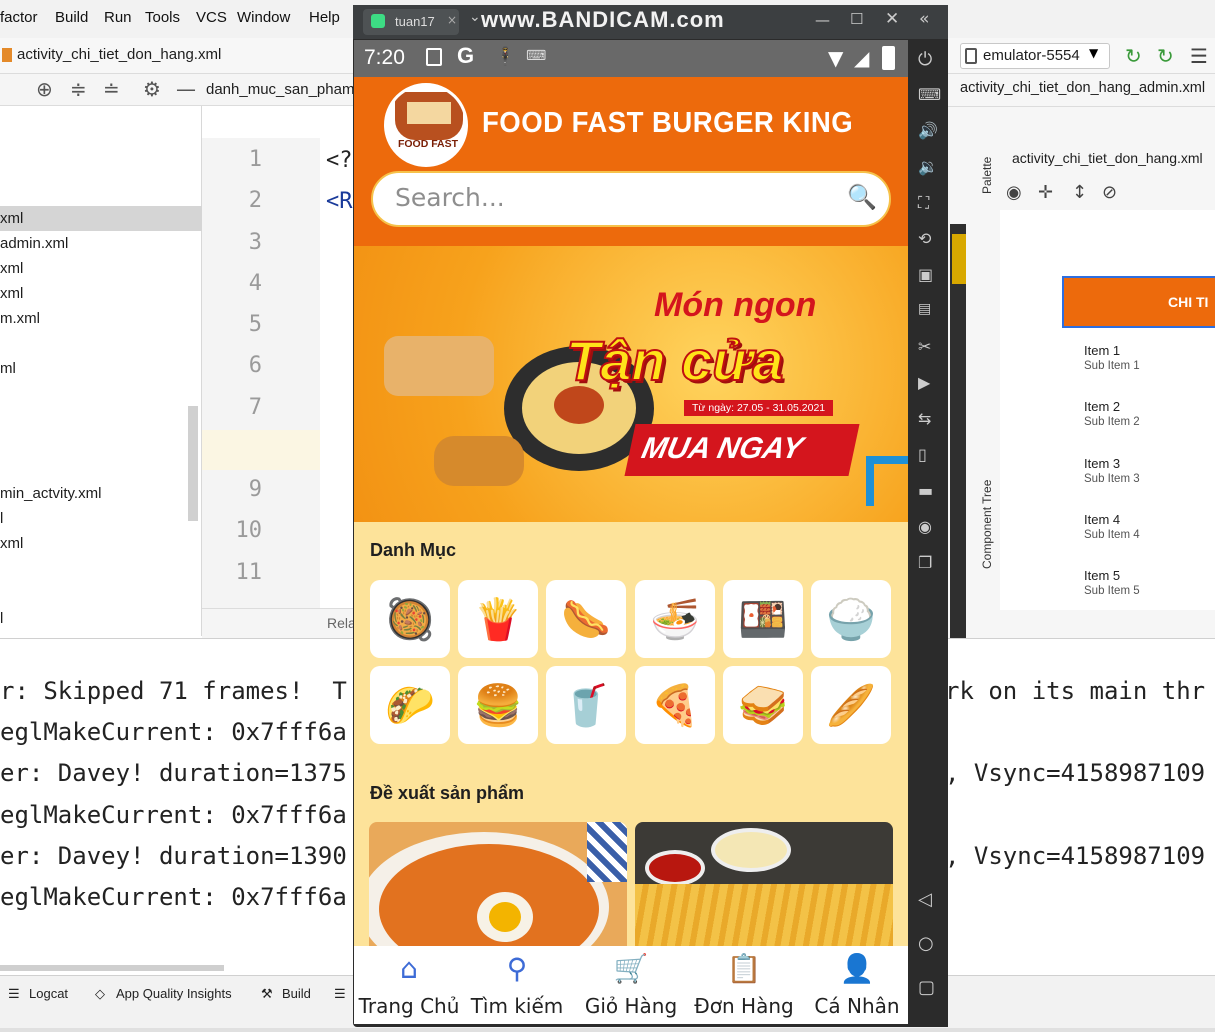  I want to click on log-line: er: Davey! duration=1375, so click(173, 773).